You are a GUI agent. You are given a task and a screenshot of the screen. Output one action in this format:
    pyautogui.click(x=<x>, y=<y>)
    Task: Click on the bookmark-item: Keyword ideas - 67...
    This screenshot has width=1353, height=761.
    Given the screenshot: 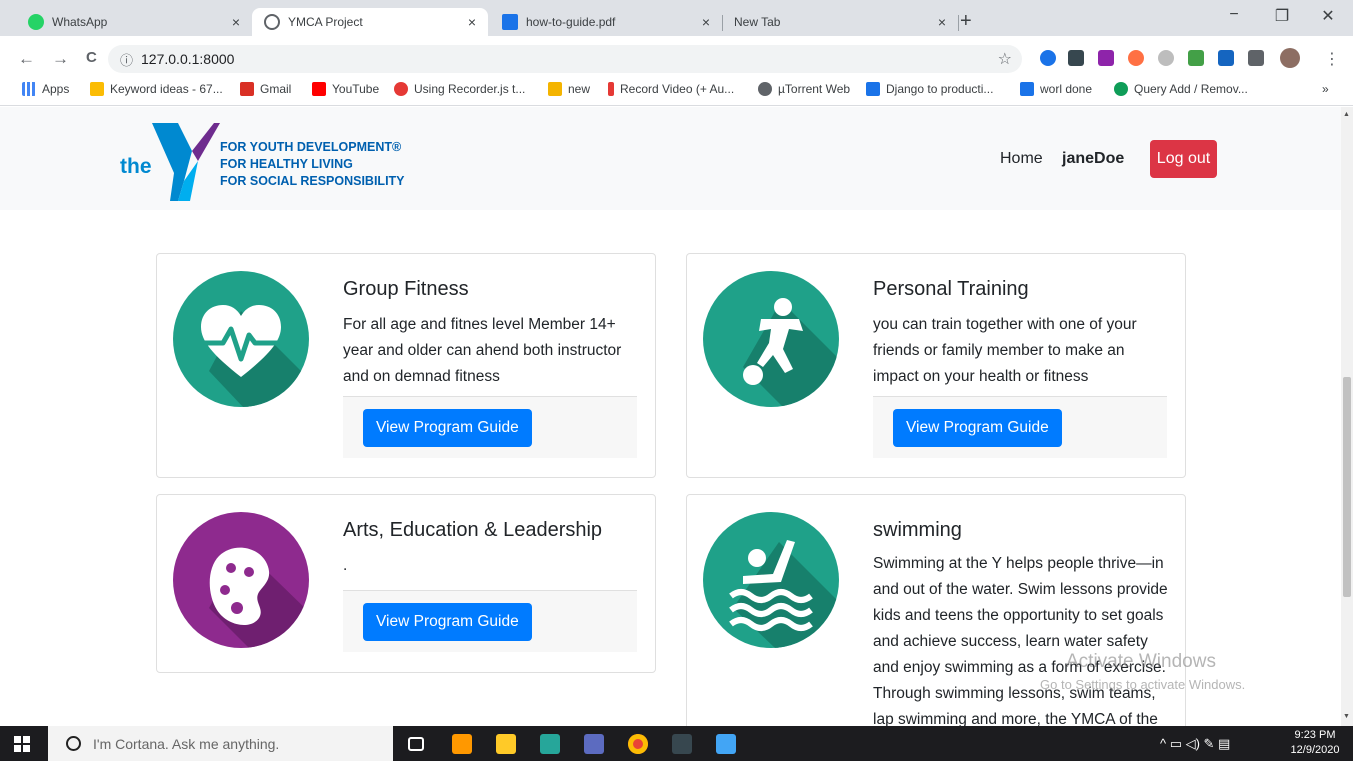 What is the action you would take?
    pyautogui.click(x=156, y=89)
    